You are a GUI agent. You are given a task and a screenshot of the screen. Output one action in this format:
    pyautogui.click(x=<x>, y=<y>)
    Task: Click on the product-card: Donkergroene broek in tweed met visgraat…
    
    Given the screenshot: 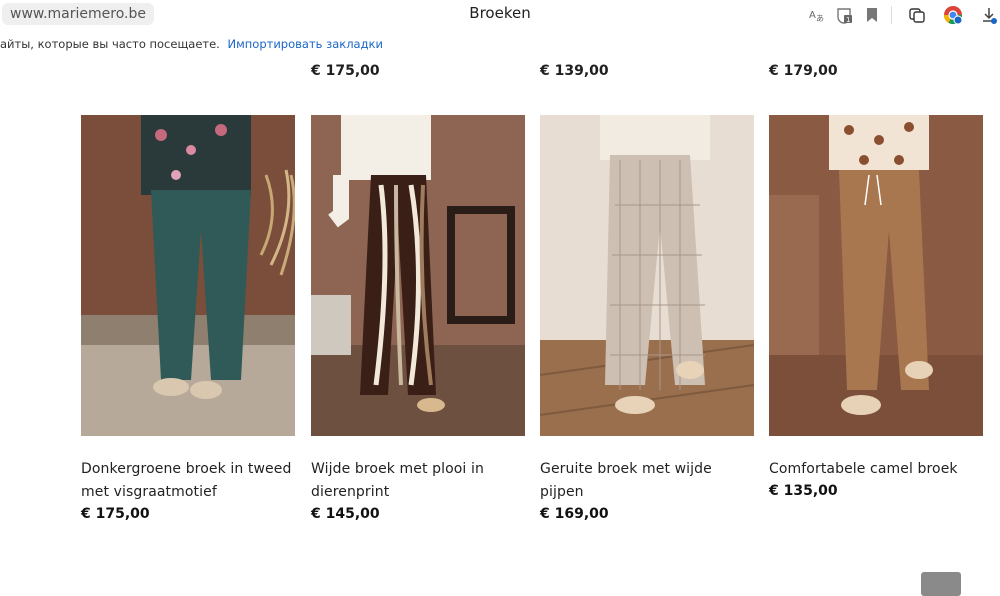 What is the action you would take?
    pyautogui.click(x=188, y=318)
    